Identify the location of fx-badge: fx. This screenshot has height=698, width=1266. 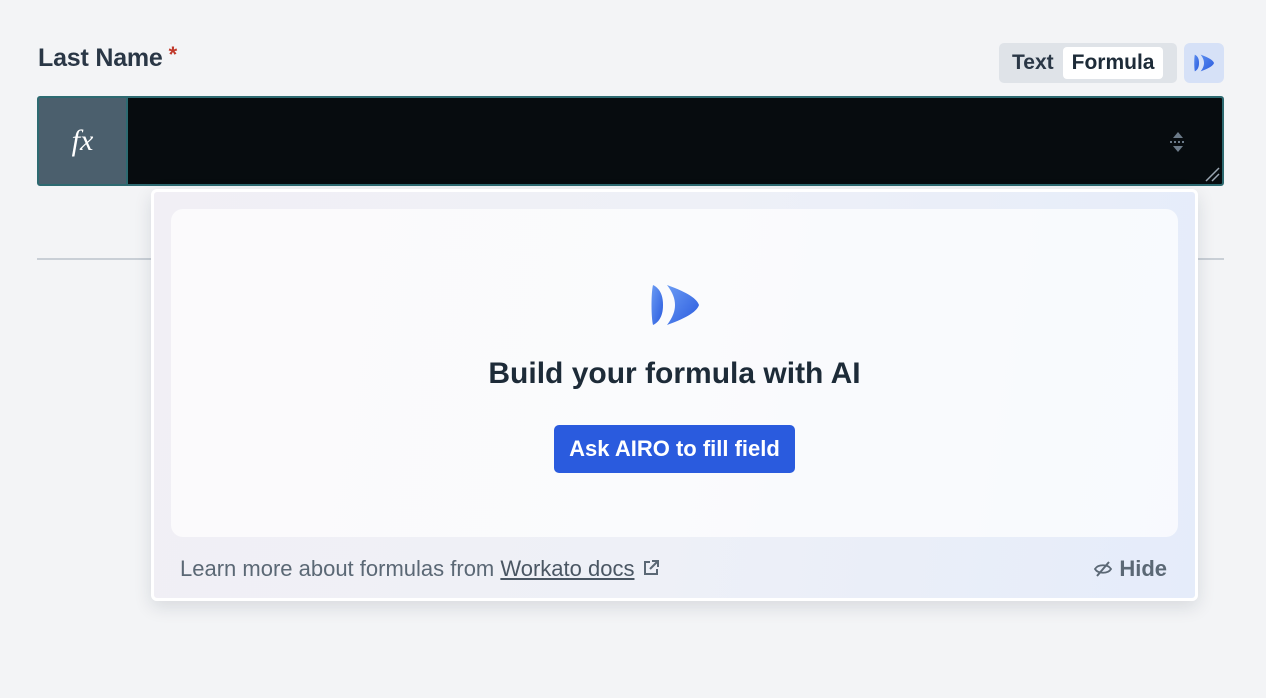
(83, 141).